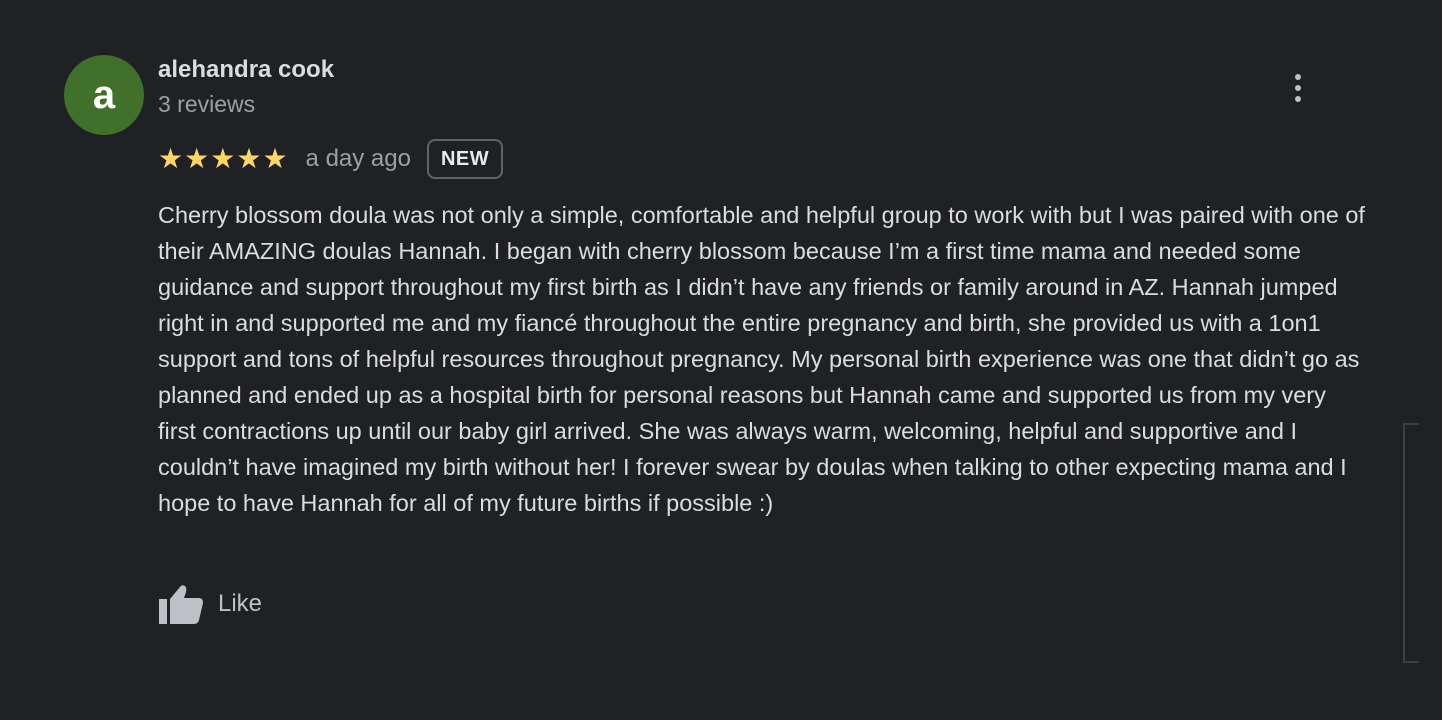 The width and height of the screenshot is (1442, 720). What do you see at coordinates (240, 603) in the screenshot?
I see `like-label: Like` at bounding box center [240, 603].